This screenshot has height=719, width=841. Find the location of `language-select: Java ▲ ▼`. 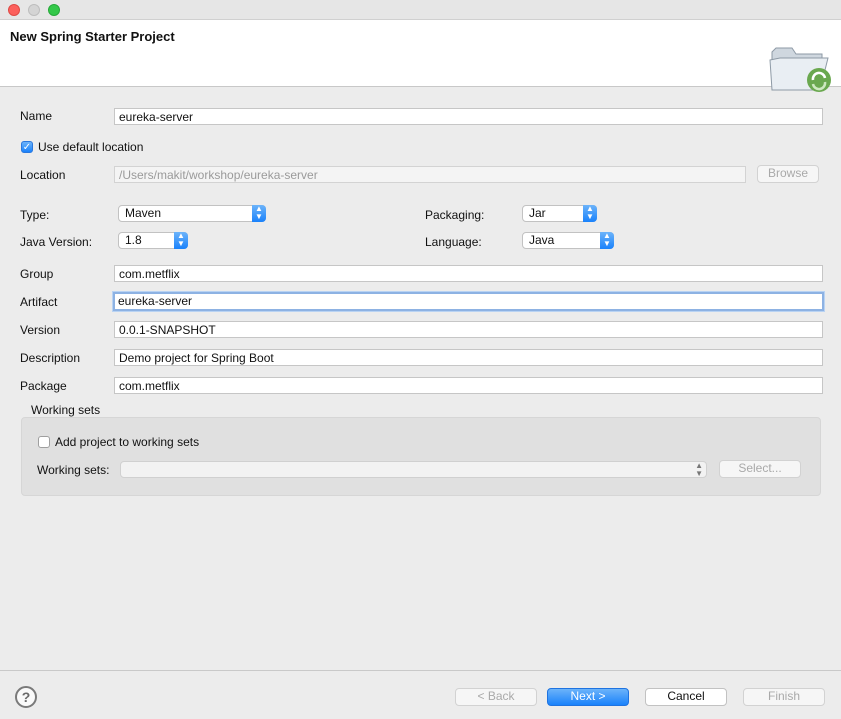

language-select: Java ▲ ▼ is located at coordinates (568, 240).